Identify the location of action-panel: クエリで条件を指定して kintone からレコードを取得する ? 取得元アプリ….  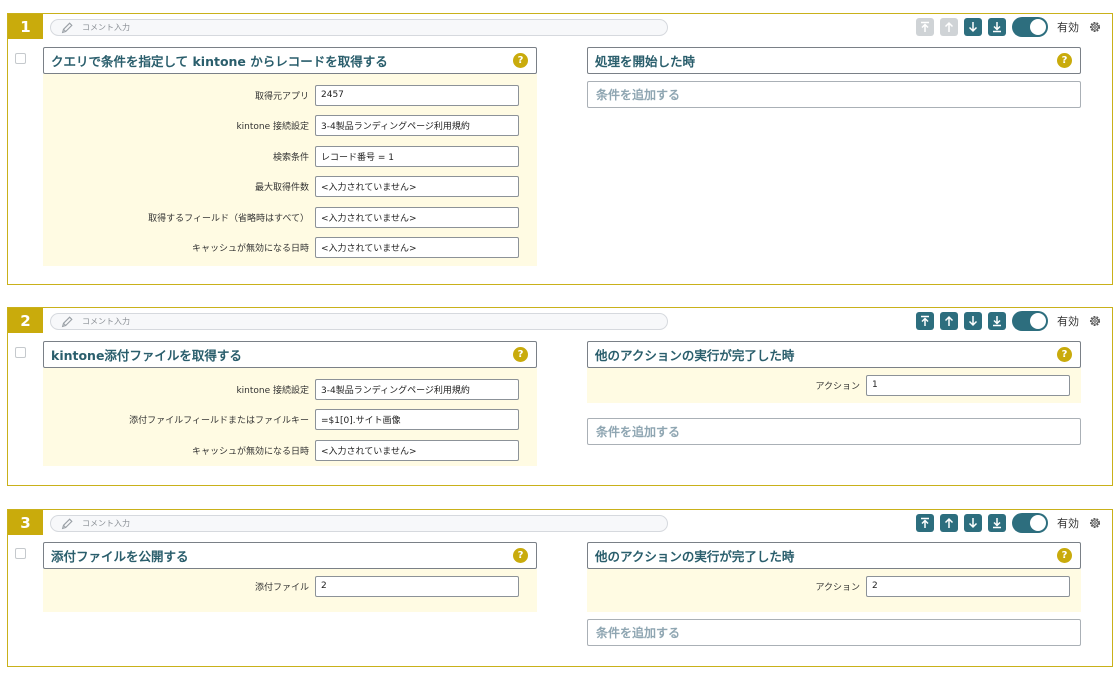
(290, 156).